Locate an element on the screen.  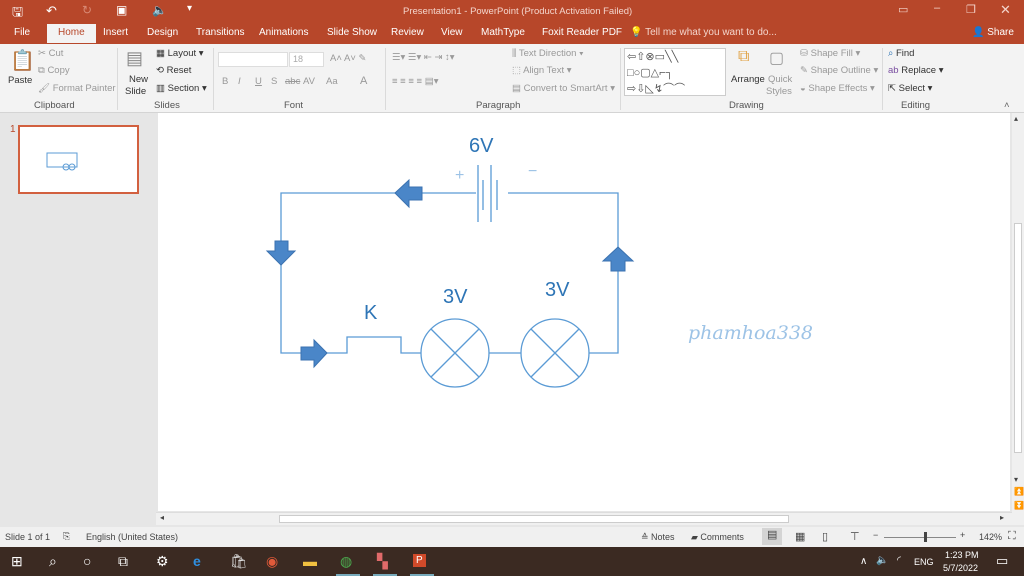
tab-foxit: Foxit Reader PDF is located at coordinates (582, 32).